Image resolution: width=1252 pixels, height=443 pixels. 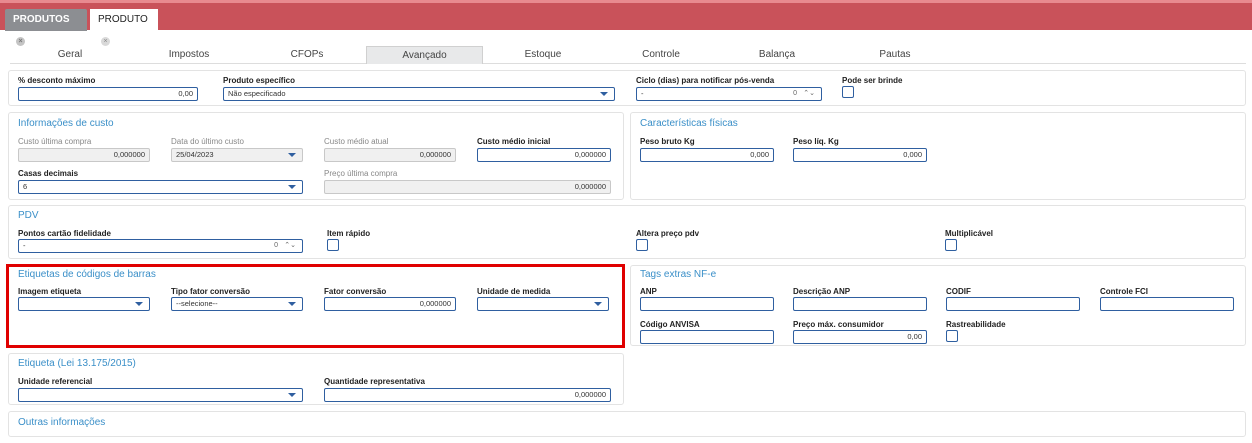 What do you see at coordinates (124, 27) in the screenshot?
I see `tab-produto: PRODUTO ×` at bounding box center [124, 27].